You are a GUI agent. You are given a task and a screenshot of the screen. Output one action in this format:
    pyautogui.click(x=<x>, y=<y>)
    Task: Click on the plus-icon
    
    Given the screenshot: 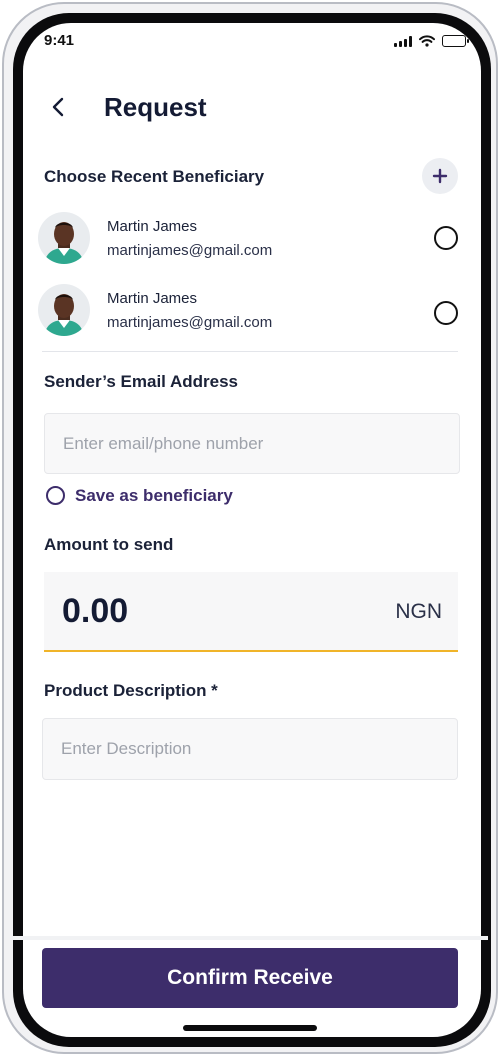 What is the action you would take?
    pyautogui.click(x=440, y=176)
    